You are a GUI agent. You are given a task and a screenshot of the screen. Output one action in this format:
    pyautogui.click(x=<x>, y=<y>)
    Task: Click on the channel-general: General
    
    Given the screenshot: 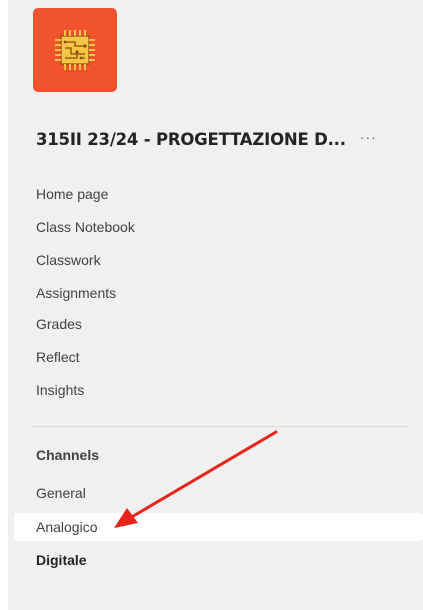 What is the action you would take?
    pyautogui.click(x=61, y=493)
    